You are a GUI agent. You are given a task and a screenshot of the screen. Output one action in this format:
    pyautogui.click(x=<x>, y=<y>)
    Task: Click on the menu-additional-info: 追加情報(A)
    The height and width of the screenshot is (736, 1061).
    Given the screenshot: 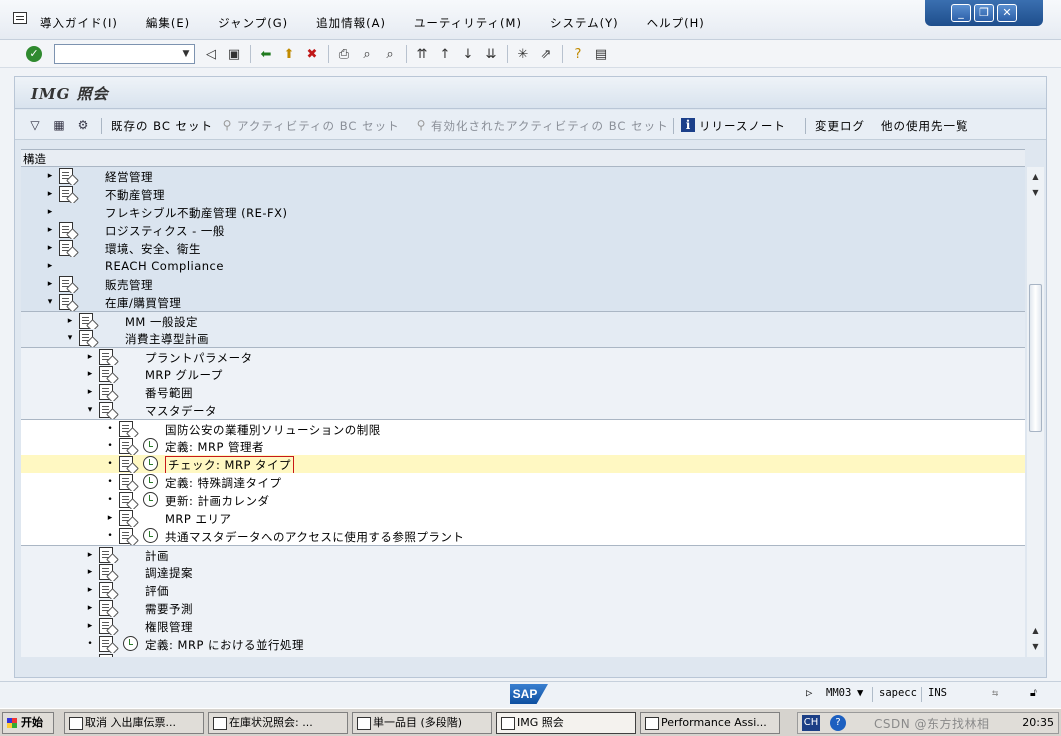 What is the action you would take?
    pyautogui.click(x=351, y=23)
    